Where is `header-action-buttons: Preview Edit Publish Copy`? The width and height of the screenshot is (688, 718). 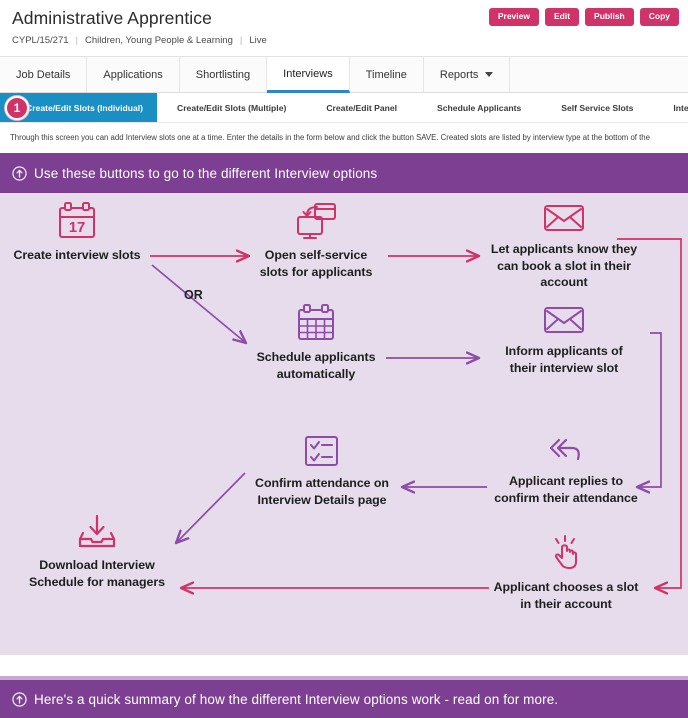
header-action-buttons: Preview Edit Publish Copy is located at coordinates (583, 17).